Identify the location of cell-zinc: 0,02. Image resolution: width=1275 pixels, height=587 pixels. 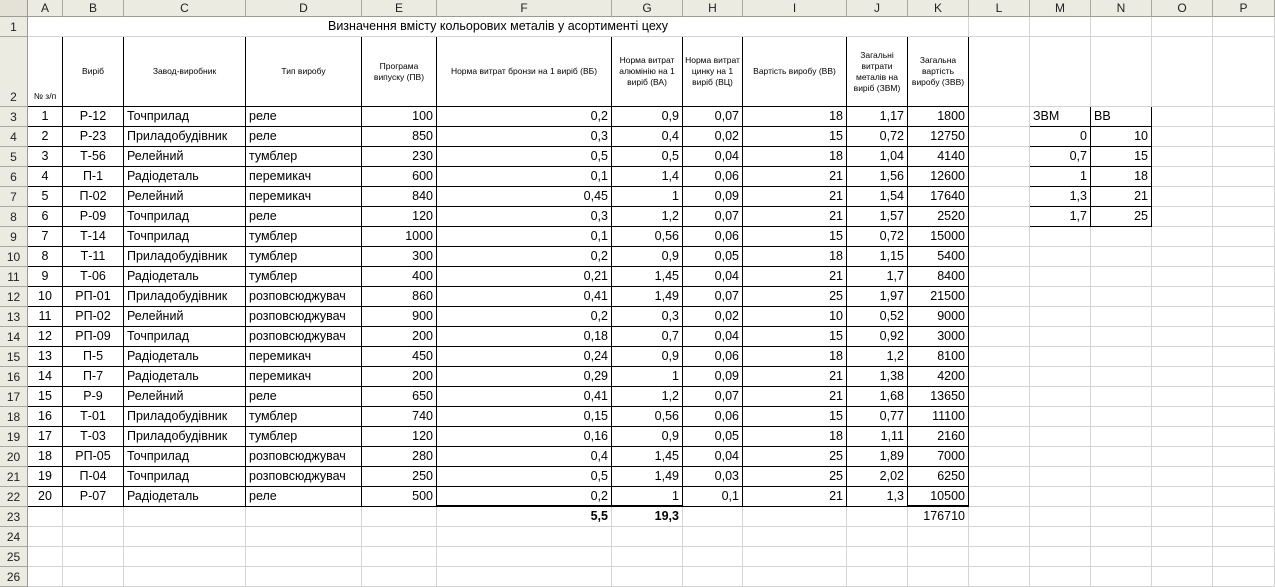
(713, 317).